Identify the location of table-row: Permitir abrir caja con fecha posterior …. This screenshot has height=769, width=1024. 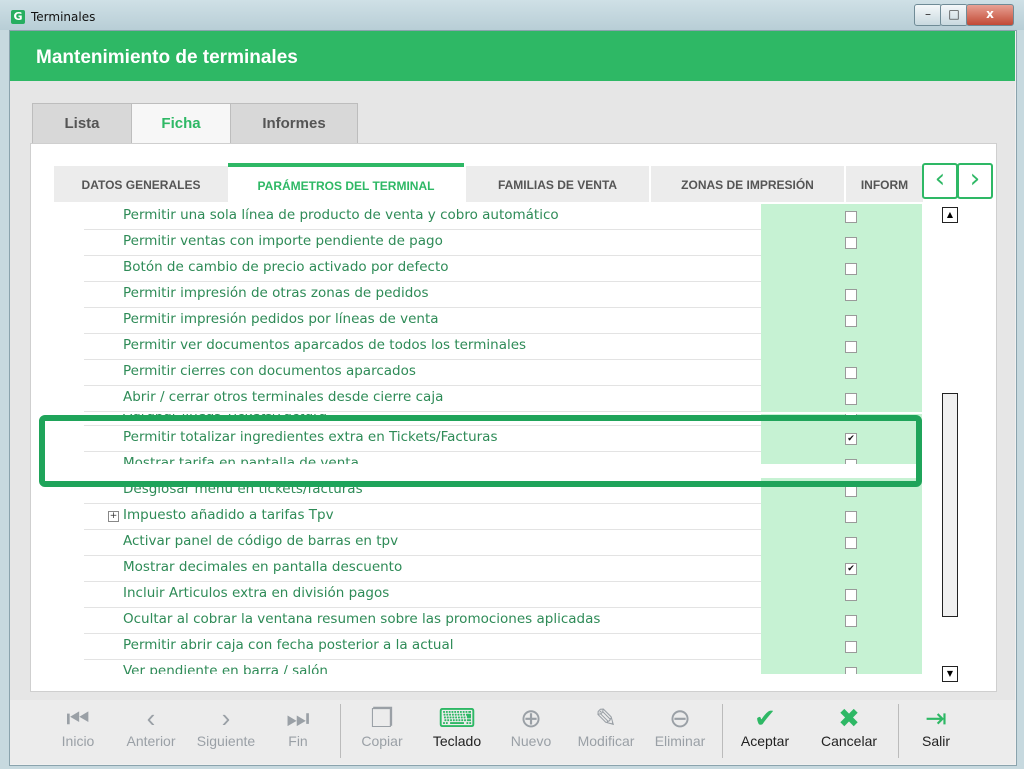
(503, 647).